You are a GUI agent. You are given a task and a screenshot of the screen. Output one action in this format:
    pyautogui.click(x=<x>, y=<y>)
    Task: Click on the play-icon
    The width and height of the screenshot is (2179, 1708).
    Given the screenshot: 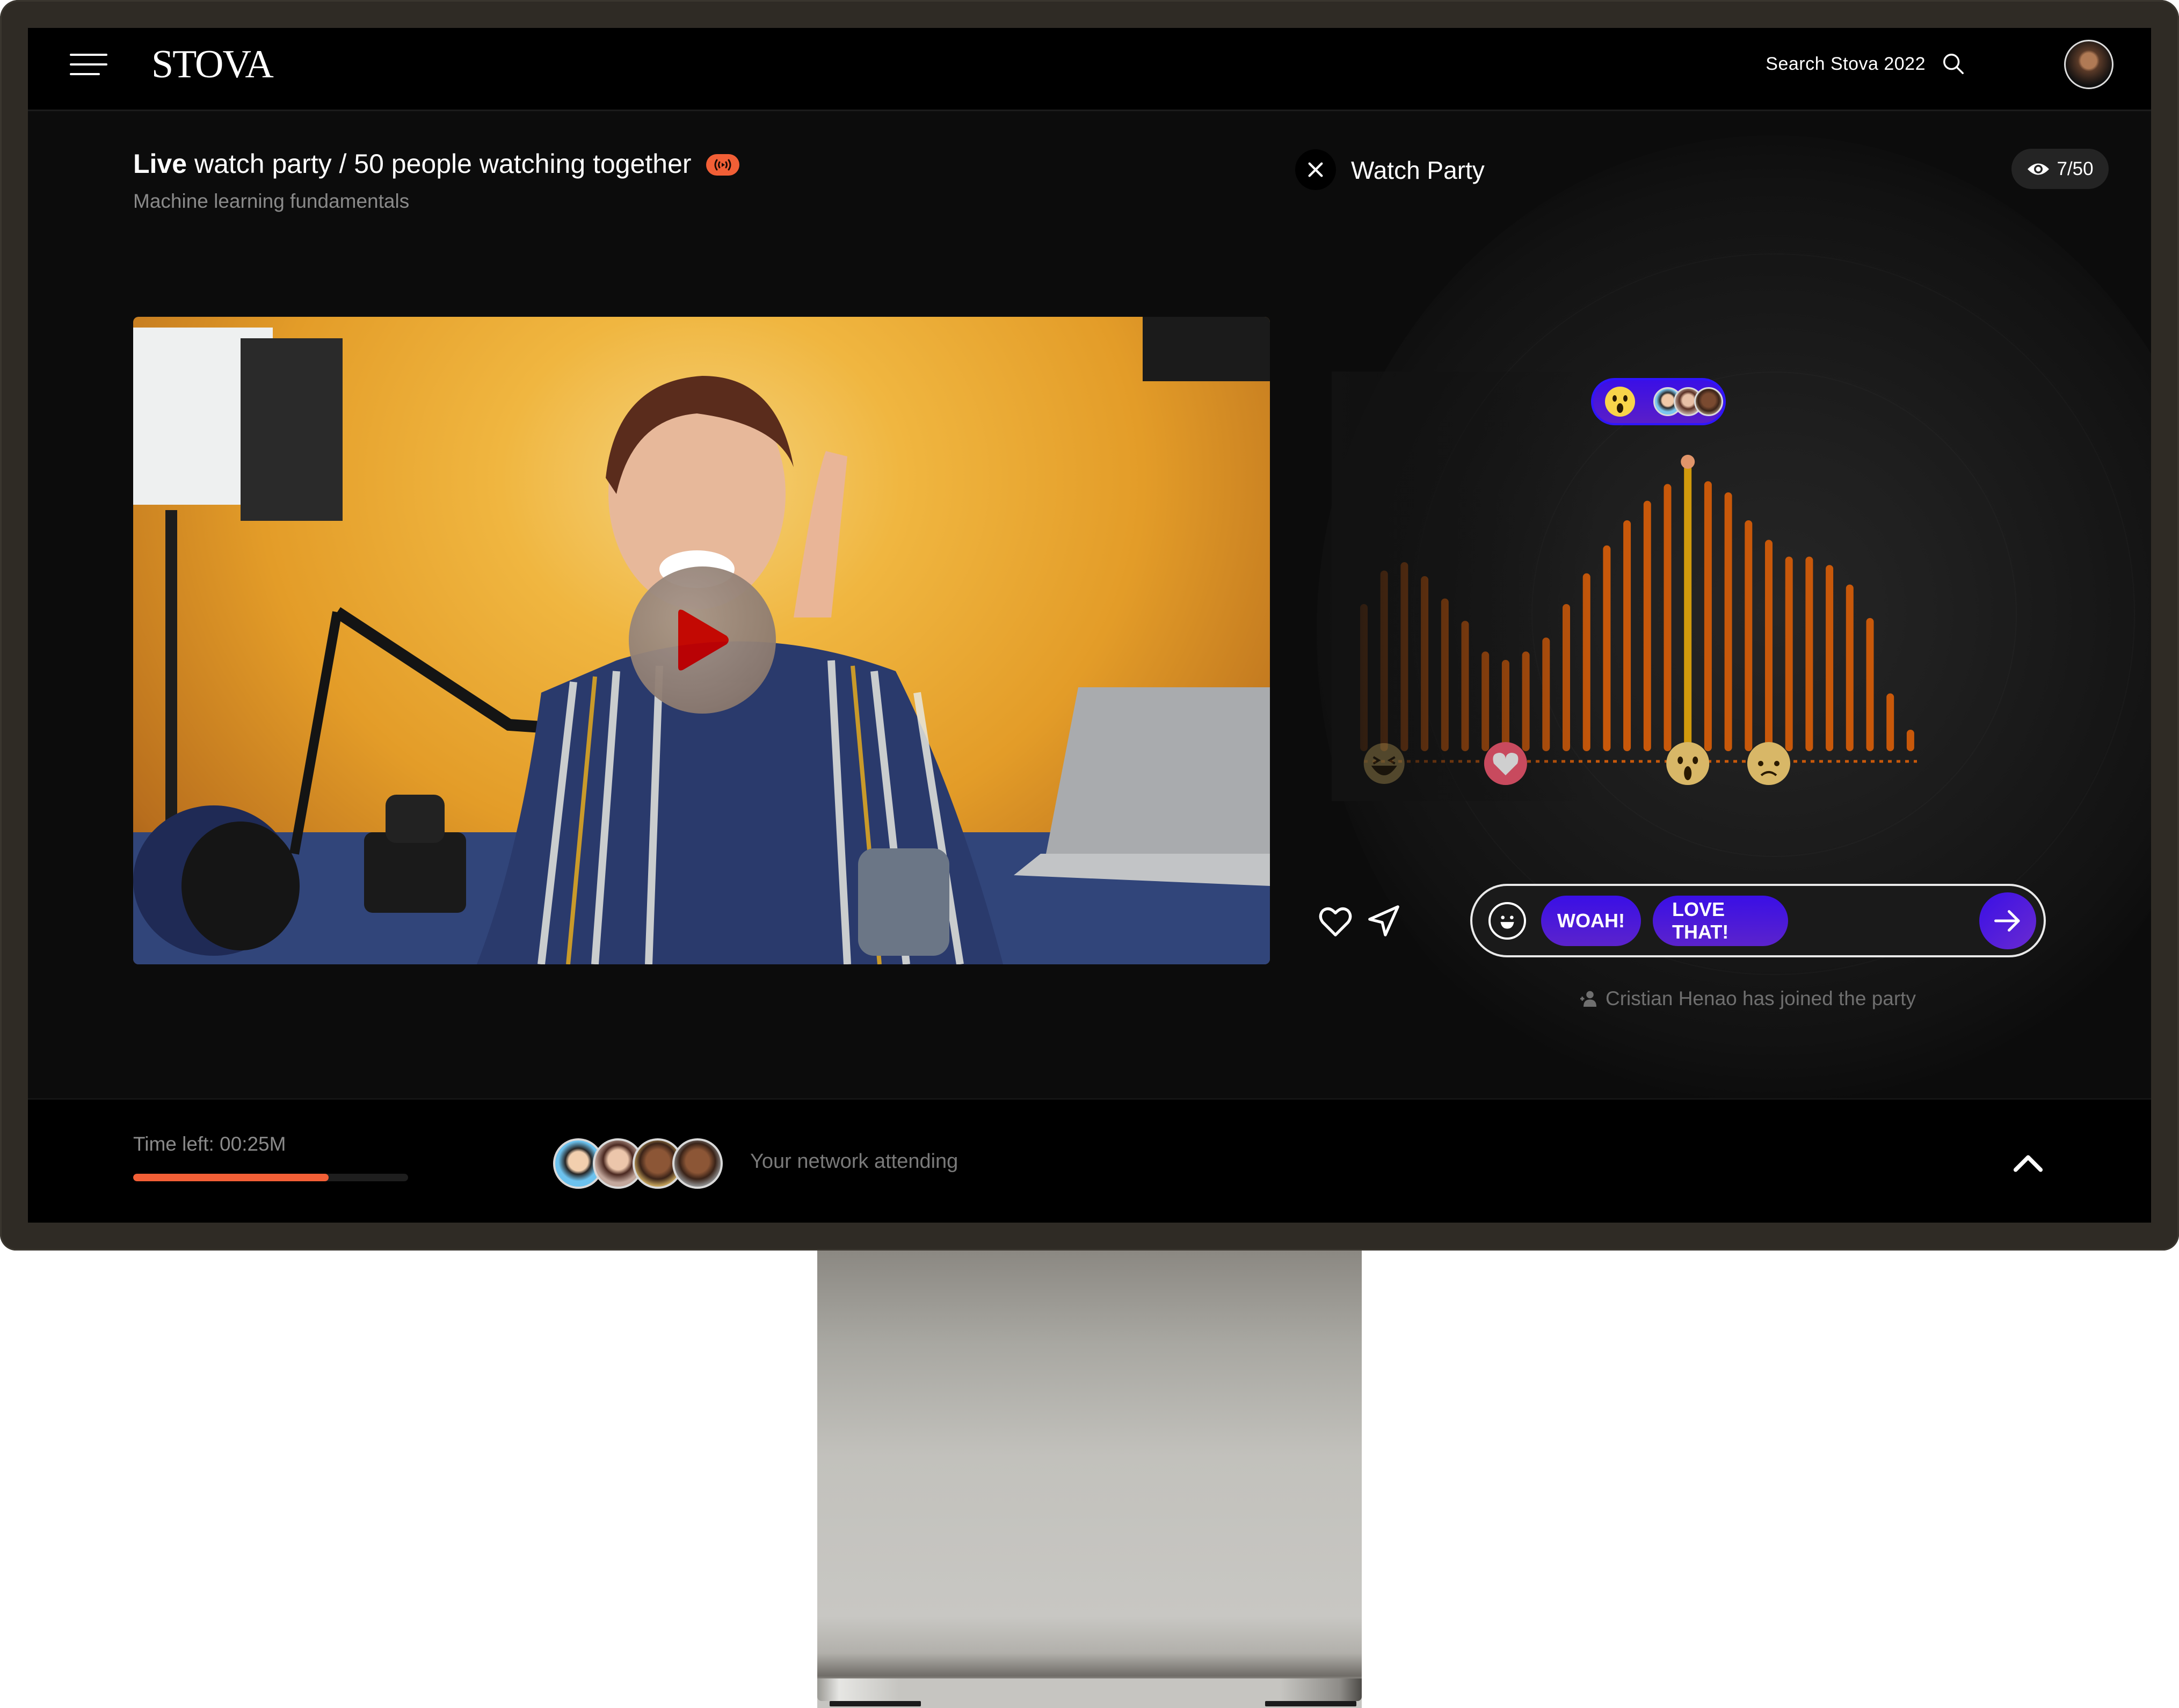 What is the action you would take?
    pyautogui.click(x=703, y=640)
    